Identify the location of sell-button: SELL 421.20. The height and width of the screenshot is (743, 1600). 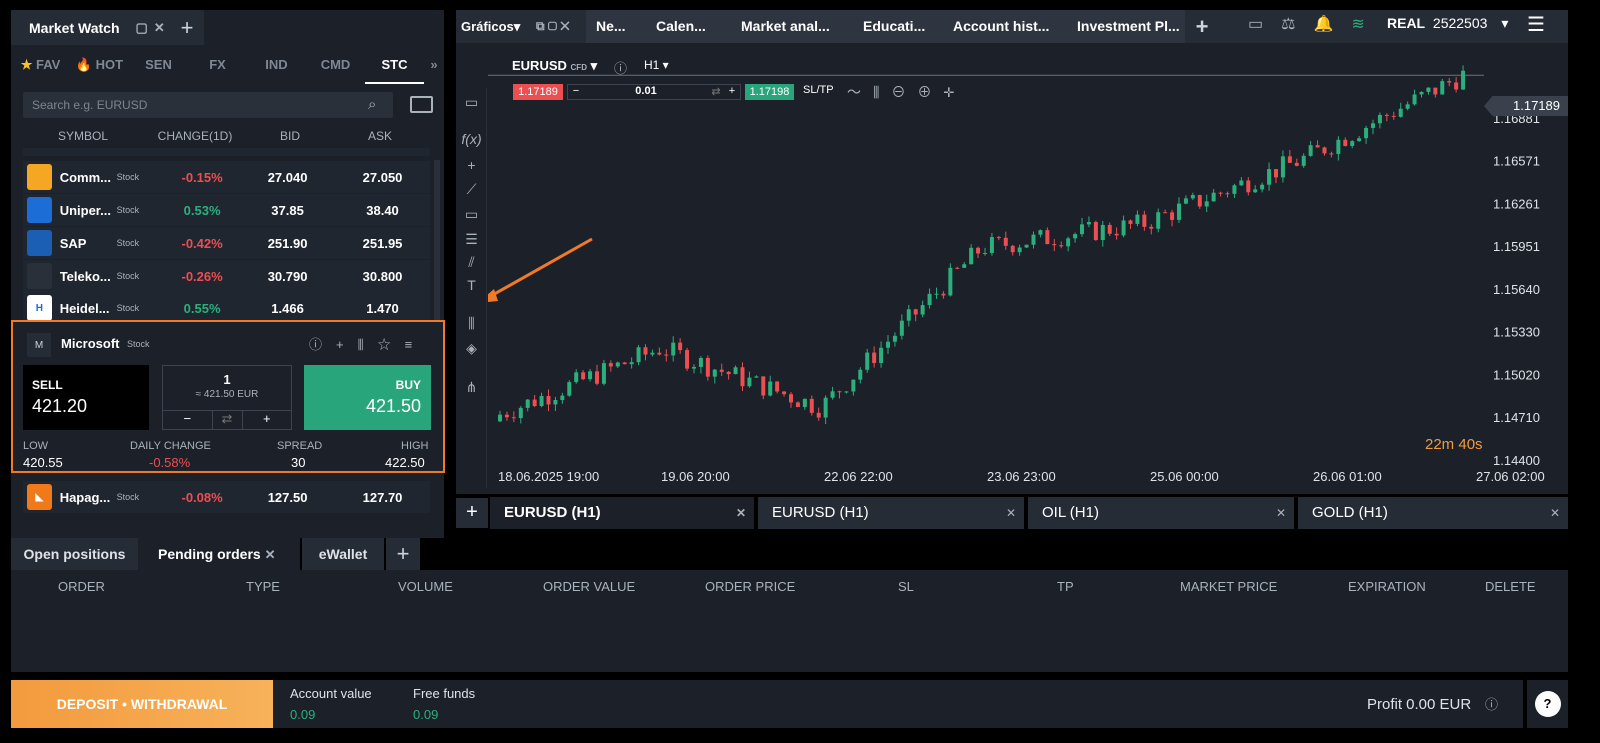
(86, 397).